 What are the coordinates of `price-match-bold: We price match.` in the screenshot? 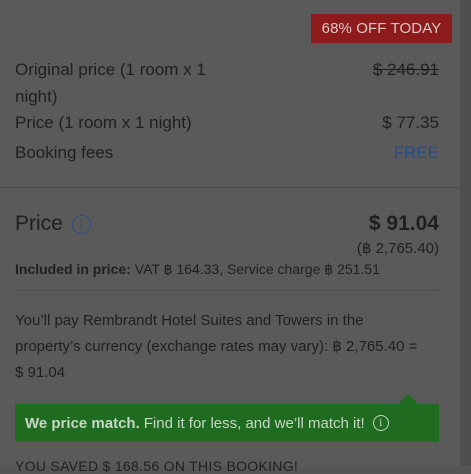 It's located at (82, 423).